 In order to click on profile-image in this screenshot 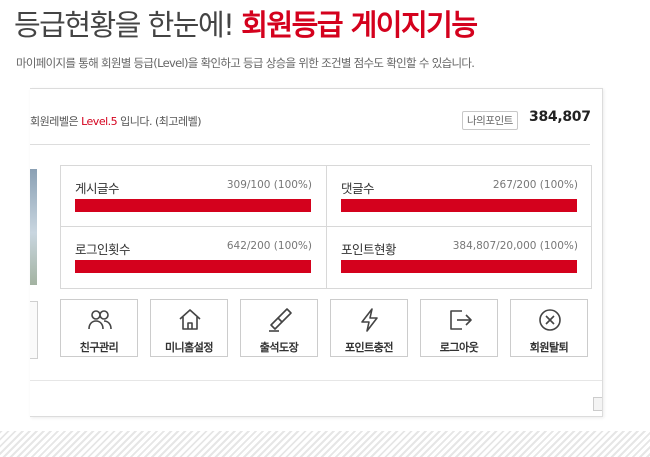, I will do `click(33, 227)`.